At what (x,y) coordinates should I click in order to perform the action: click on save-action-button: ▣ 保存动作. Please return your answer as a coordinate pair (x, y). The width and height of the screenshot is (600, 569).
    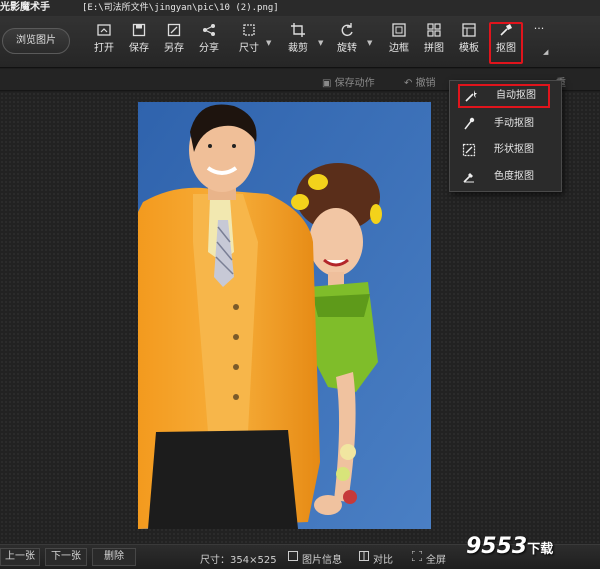
    Looking at the image, I should click on (348, 81).